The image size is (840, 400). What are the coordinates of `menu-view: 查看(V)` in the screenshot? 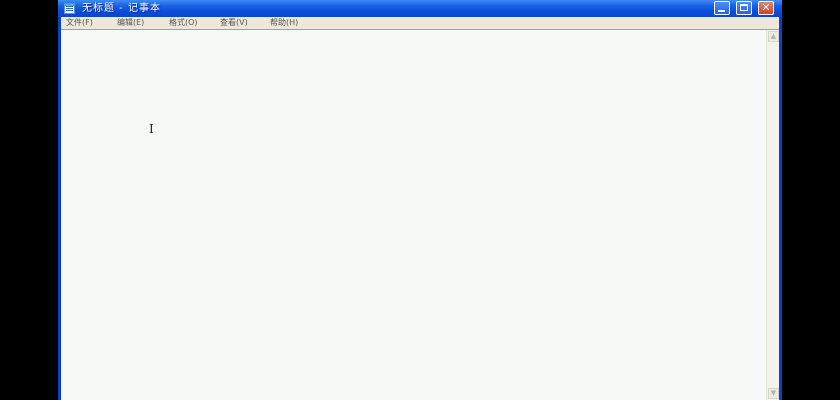 It's located at (234, 23).